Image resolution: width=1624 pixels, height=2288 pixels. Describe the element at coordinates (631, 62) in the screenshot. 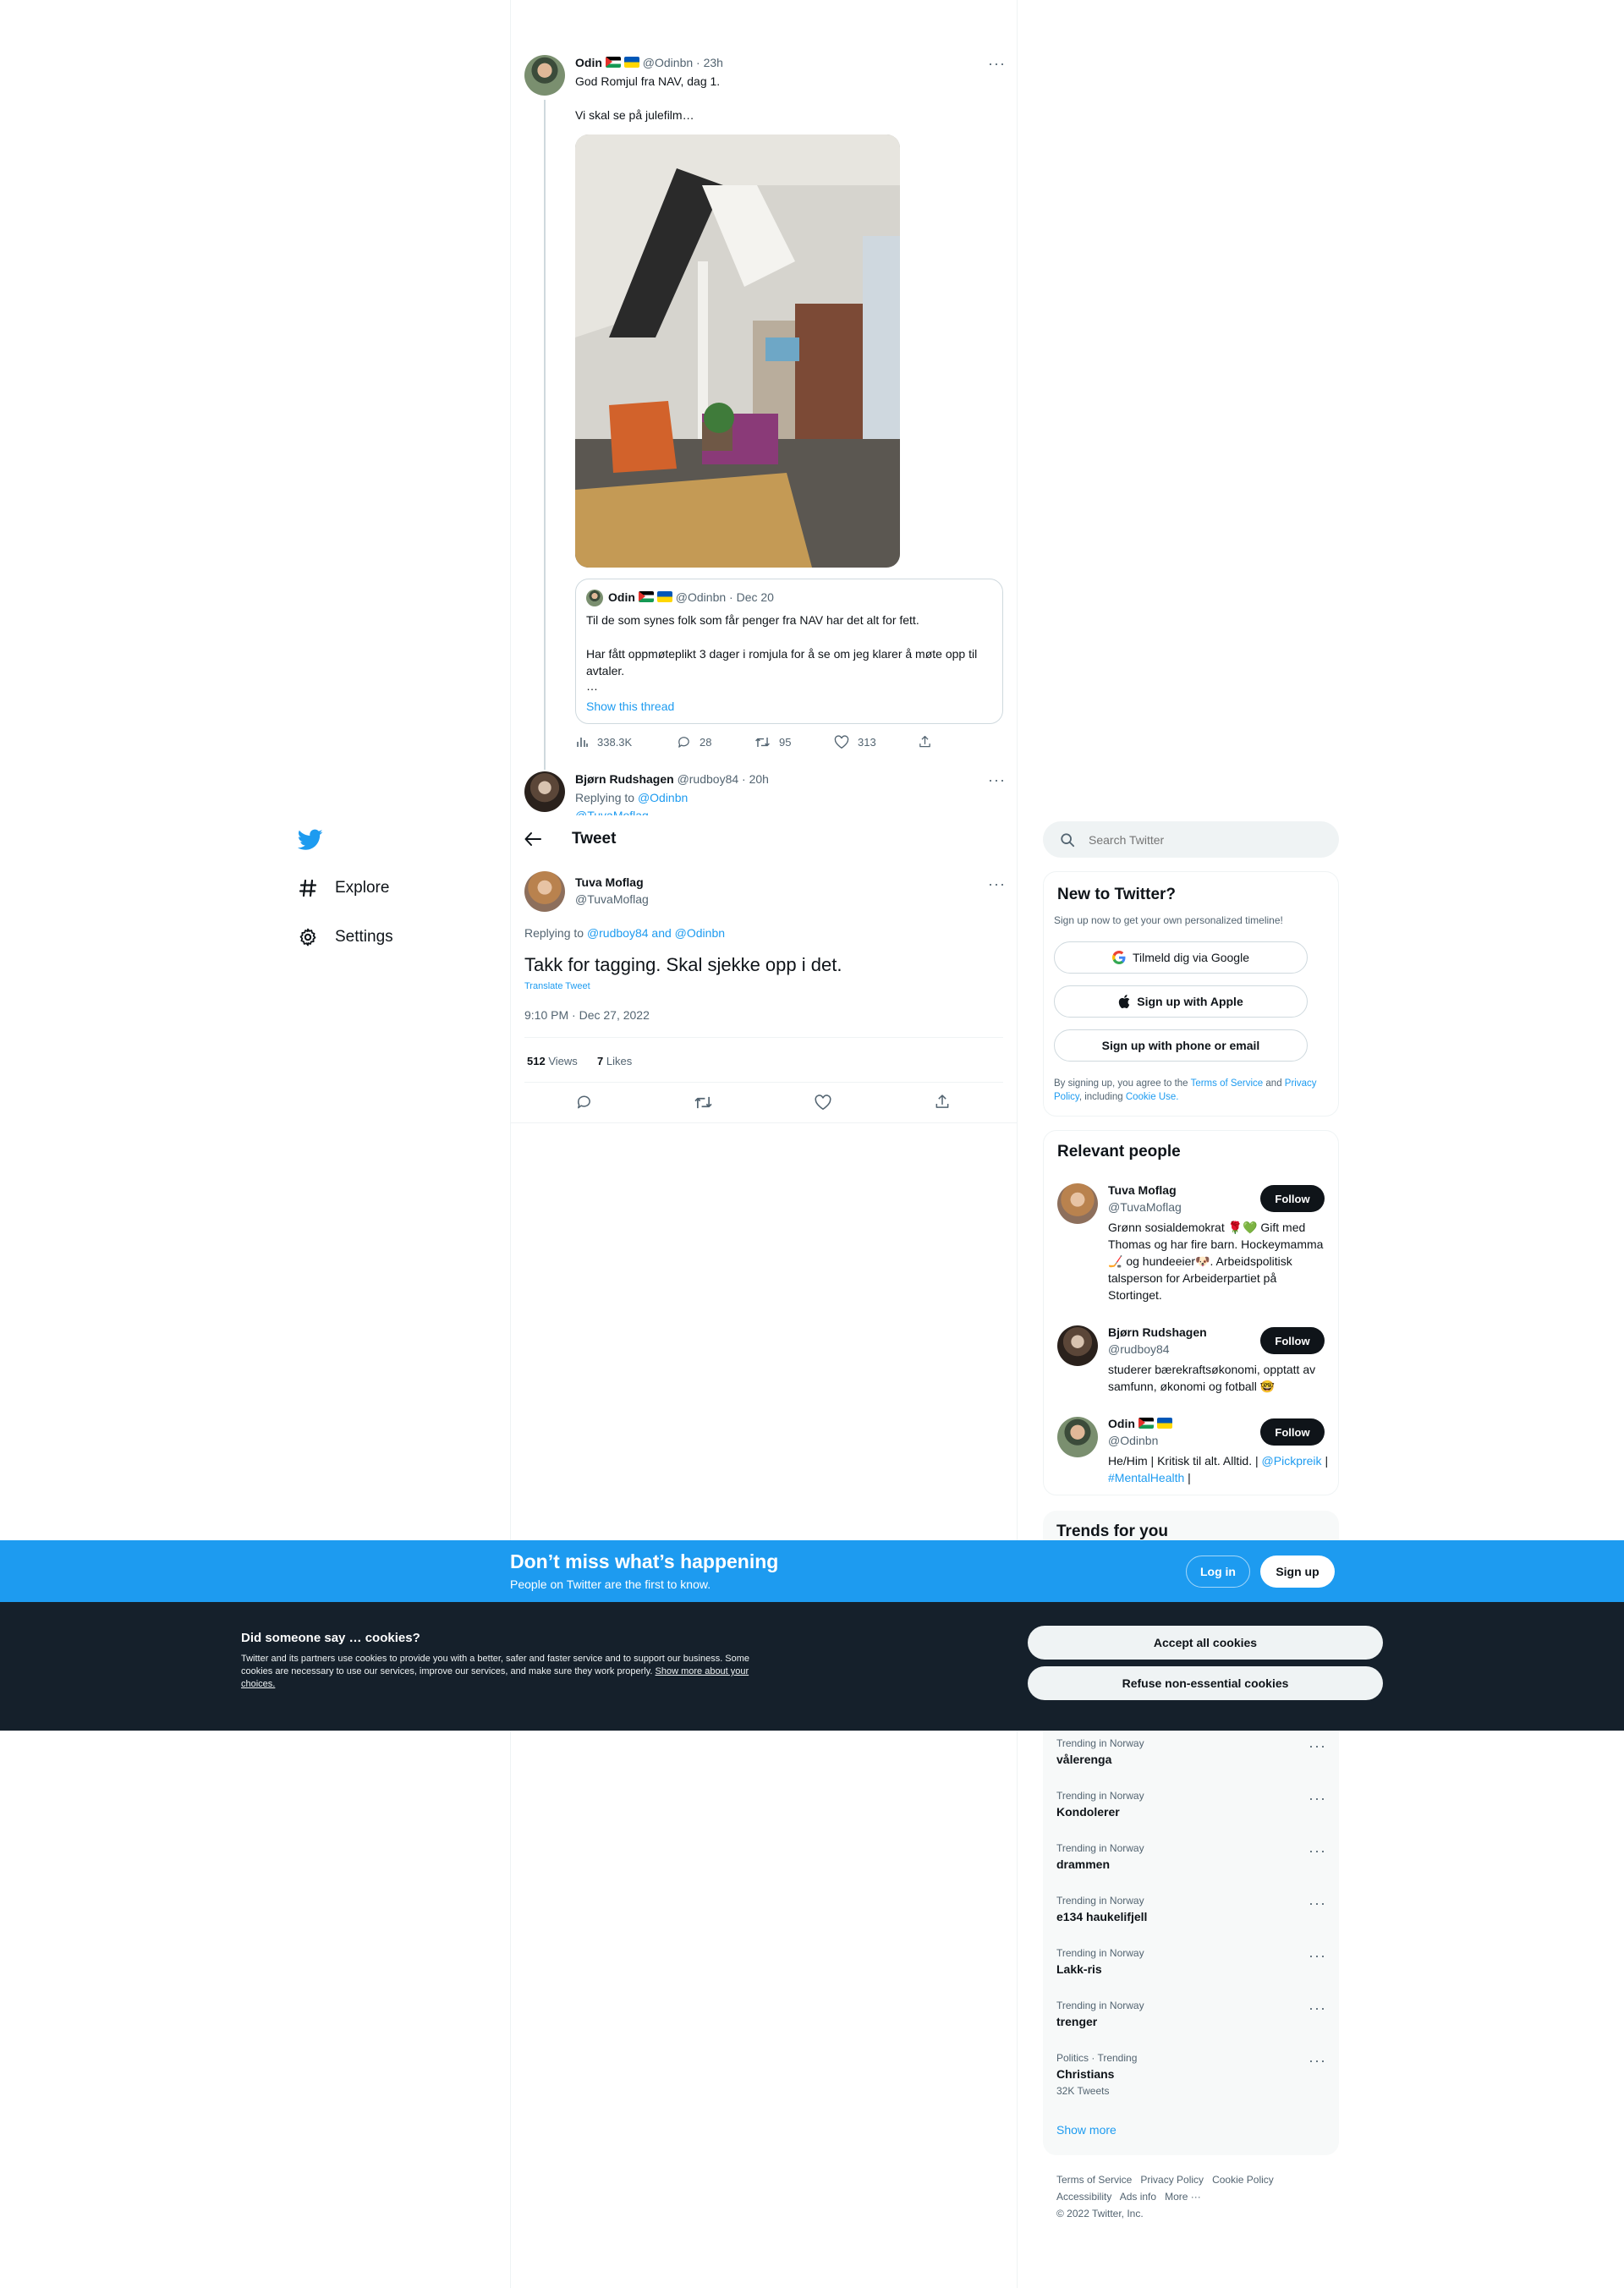

I see `ukraine-flag-icon` at that location.